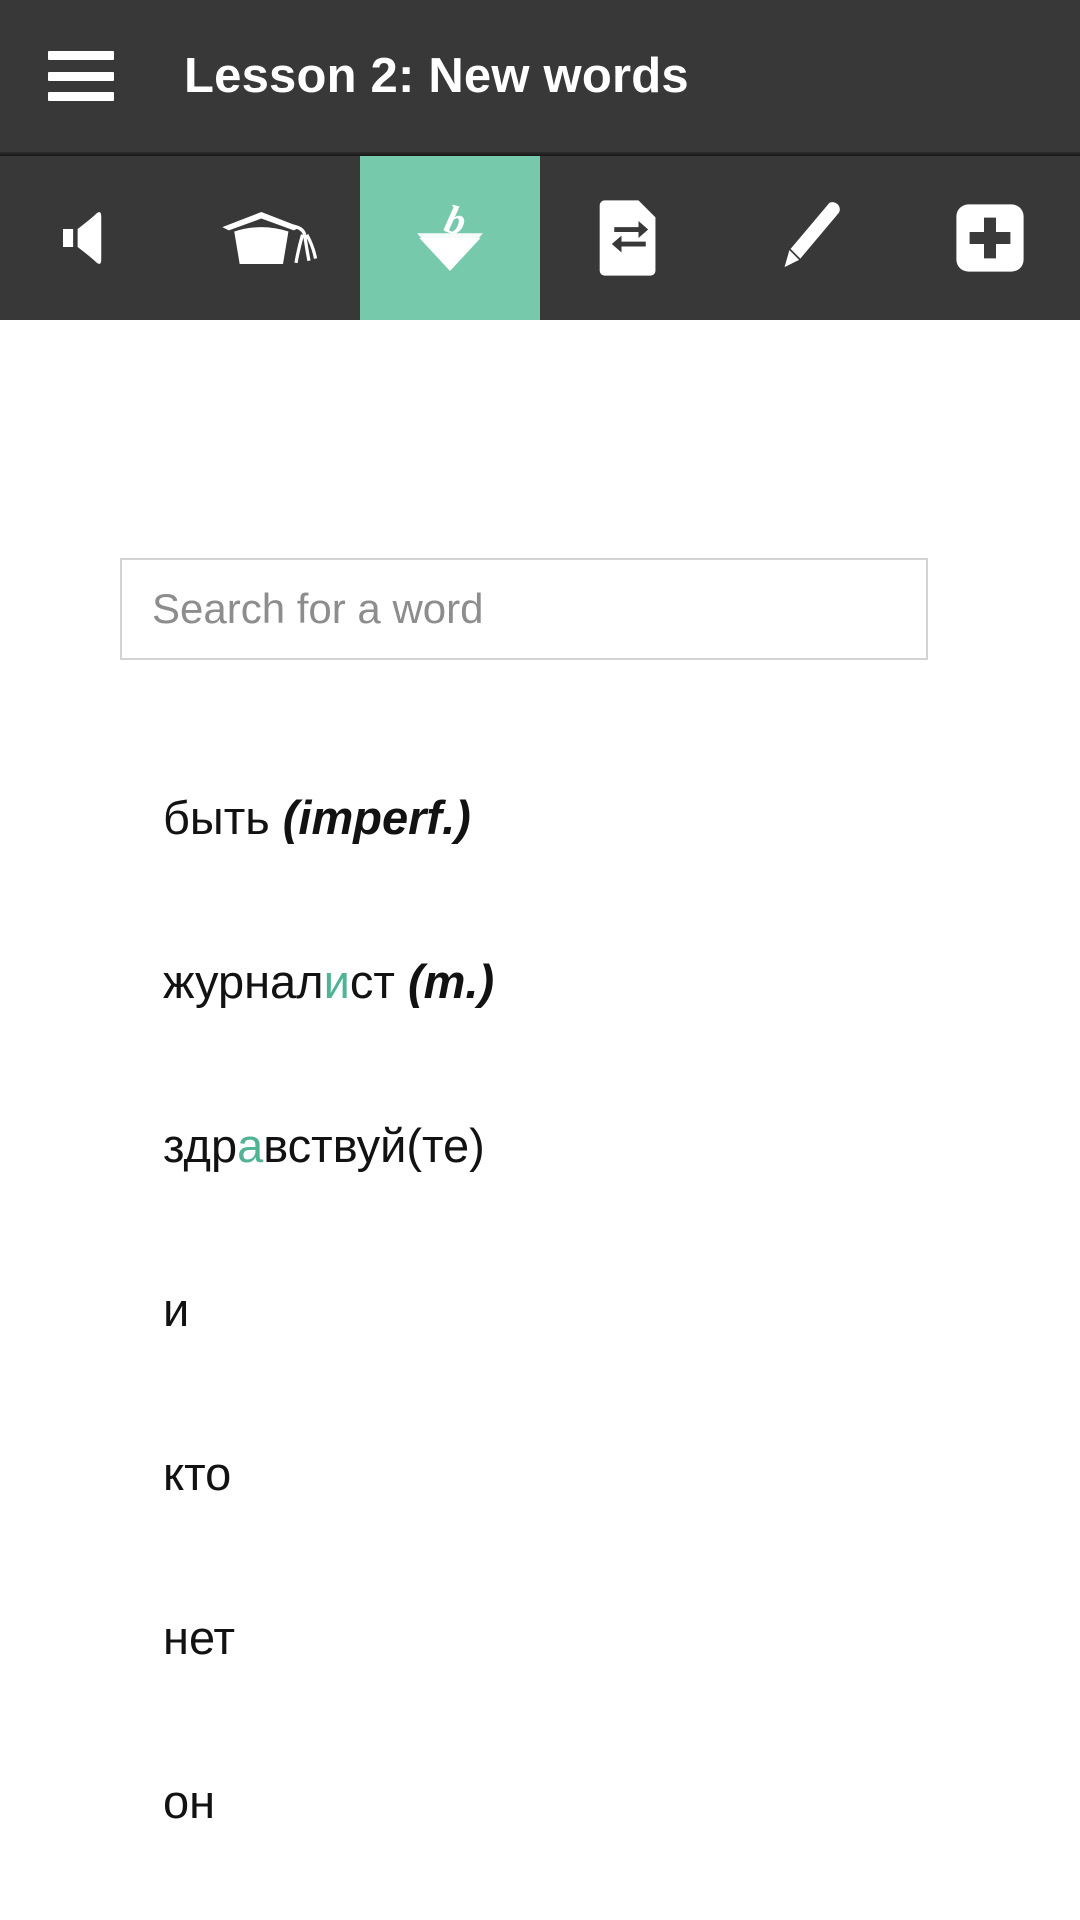 This screenshot has height=1920, width=1080. I want to click on tab-translation, so click(630, 238).